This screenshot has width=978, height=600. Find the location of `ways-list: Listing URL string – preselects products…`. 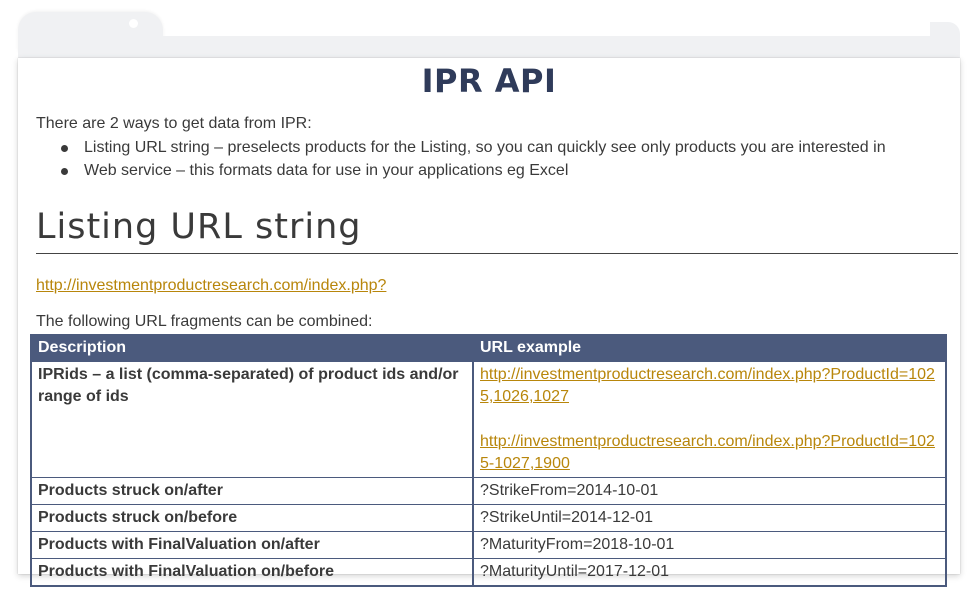

ways-list: Listing URL string – preselects products… is located at coordinates (472, 161).